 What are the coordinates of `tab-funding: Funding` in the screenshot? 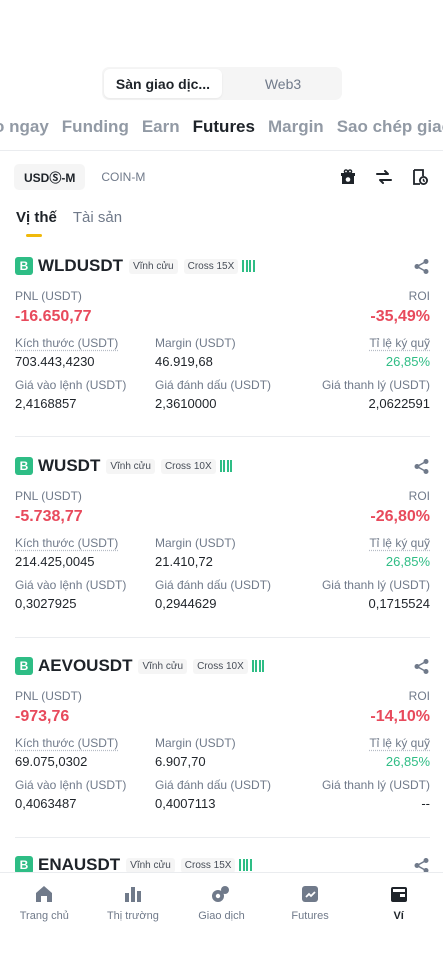 It's located at (95, 127).